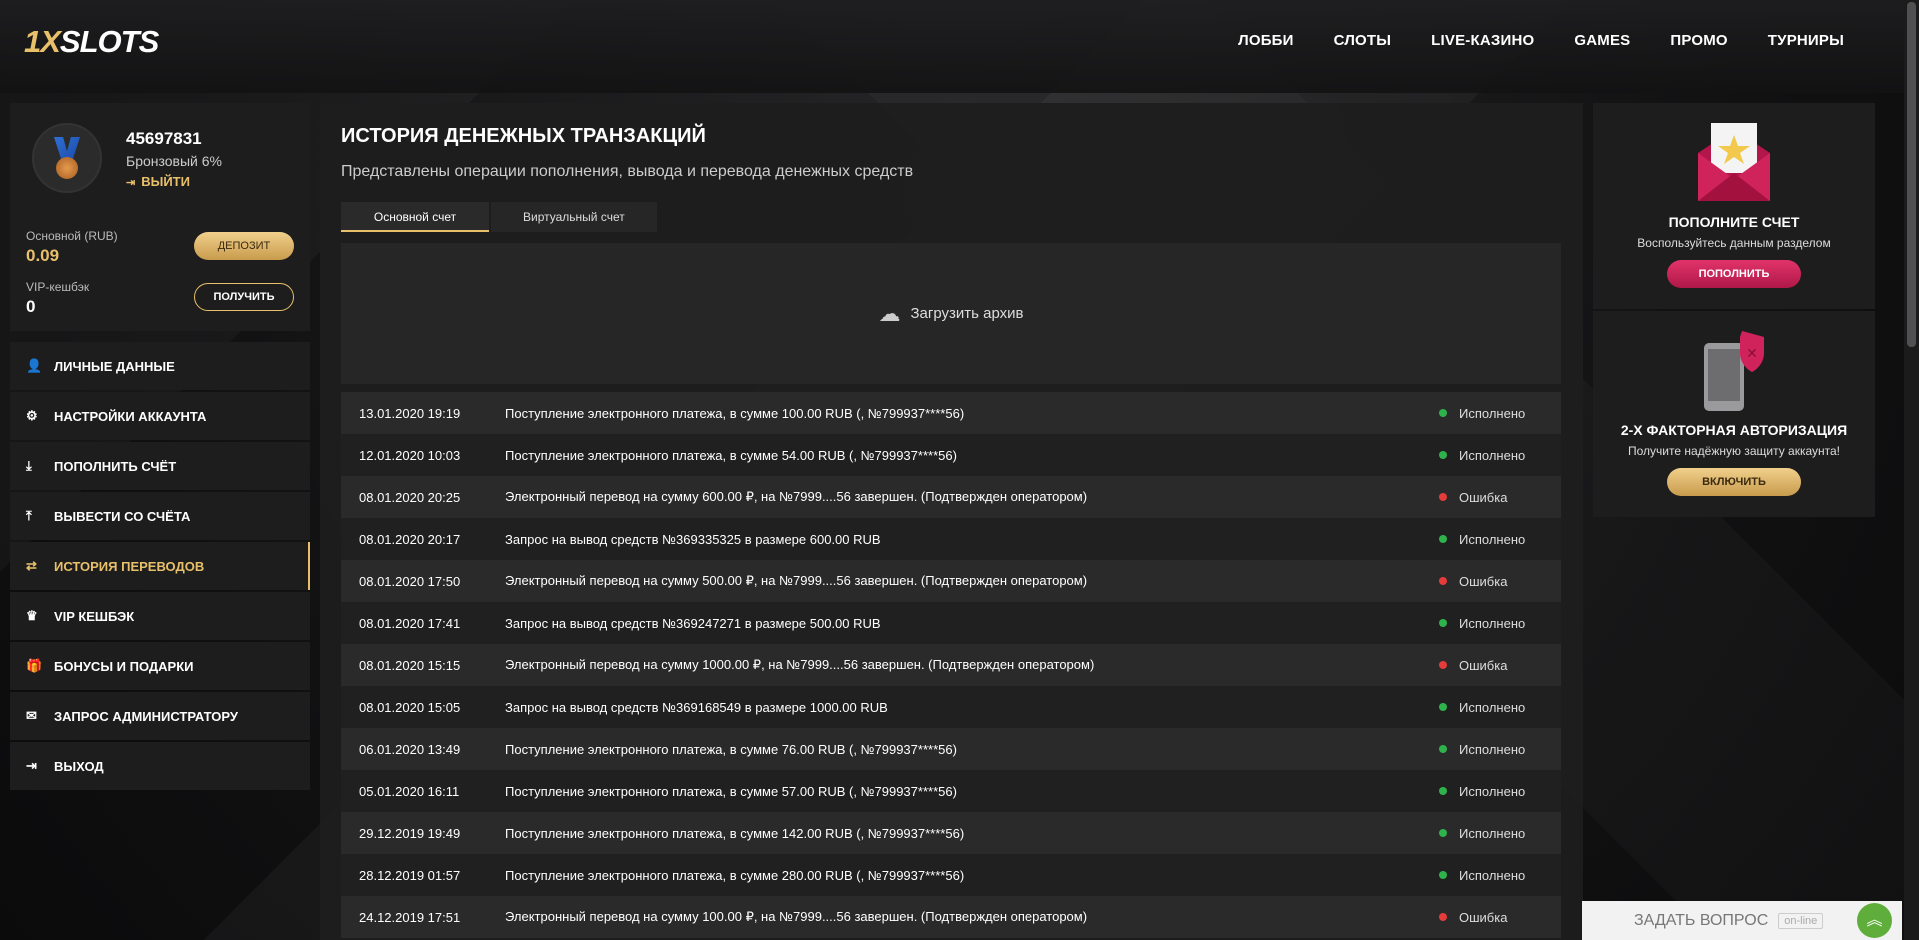 This screenshot has height=940, width=1919. I want to click on page-scrollbar, so click(1911, 470).